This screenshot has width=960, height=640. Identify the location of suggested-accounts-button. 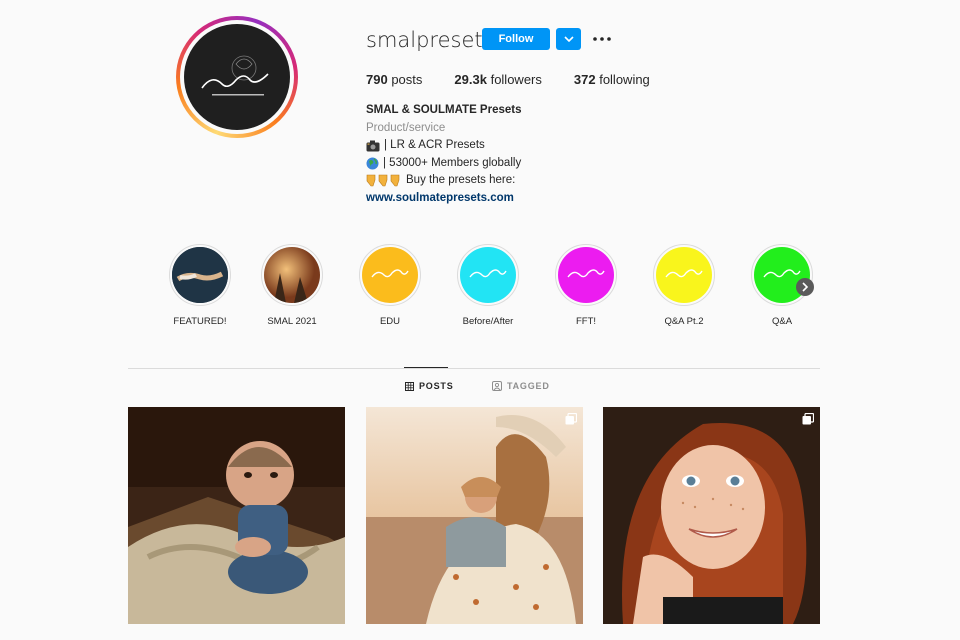
(568, 39).